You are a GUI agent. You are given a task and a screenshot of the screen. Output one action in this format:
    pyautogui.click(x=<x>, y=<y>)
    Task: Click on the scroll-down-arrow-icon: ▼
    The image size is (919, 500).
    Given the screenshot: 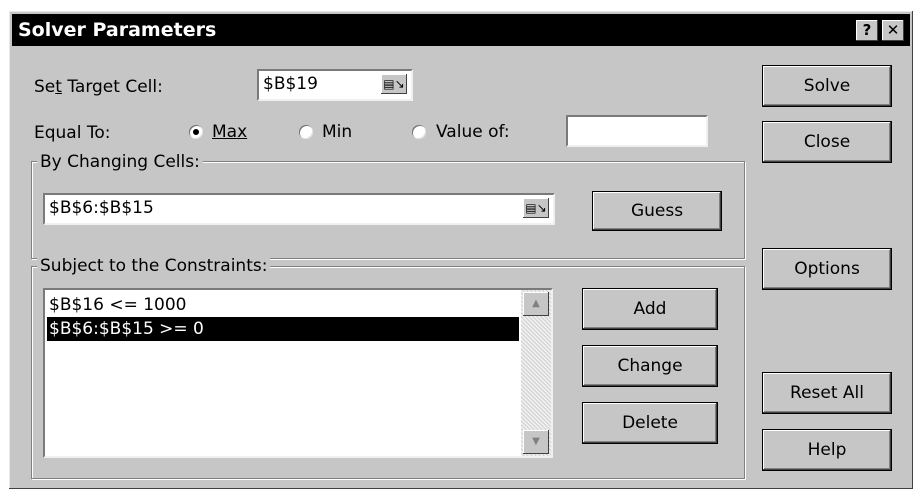 What is the action you would take?
    pyautogui.click(x=536, y=442)
    